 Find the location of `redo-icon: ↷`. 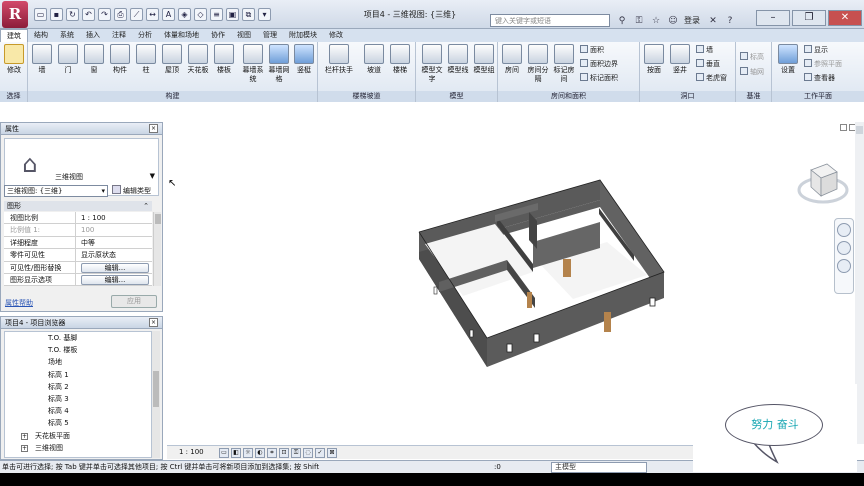

redo-icon: ↷ is located at coordinates (104, 14).